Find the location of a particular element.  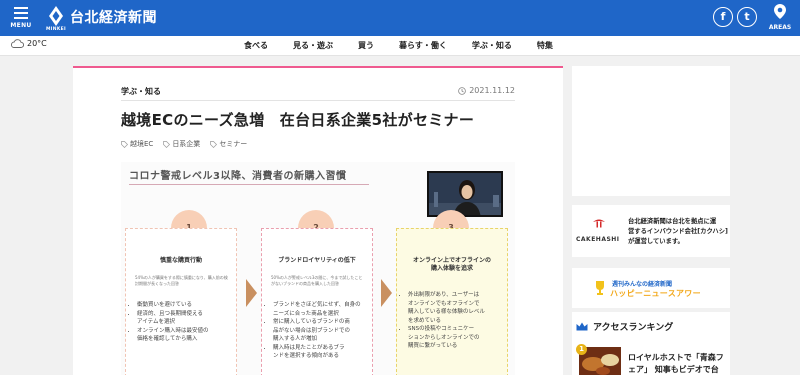

tag-item: セミナー is located at coordinates (228, 144).